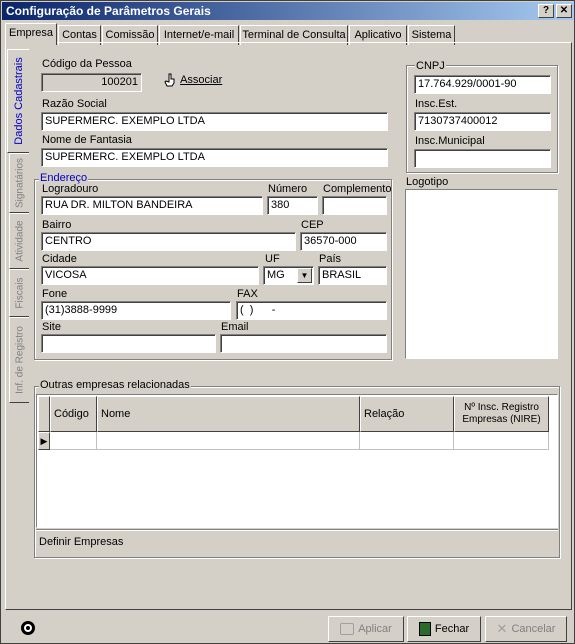 Image resolution: width=575 pixels, height=644 pixels. What do you see at coordinates (169, 80) in the screenshot?
I see `hand-pointer-icon` at bounding box center [169, 80].